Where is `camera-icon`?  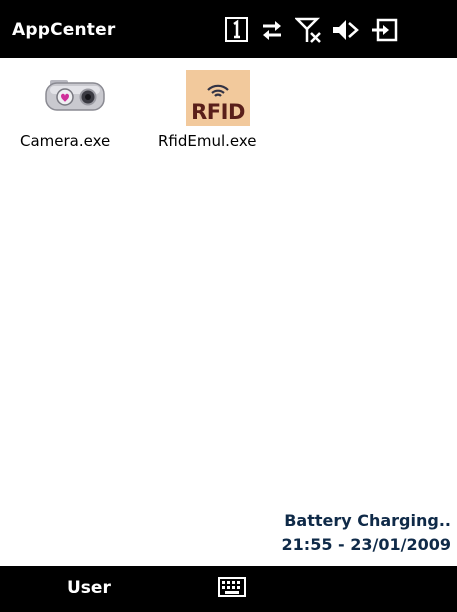 camera-icon is located at coordinates (75, 94).